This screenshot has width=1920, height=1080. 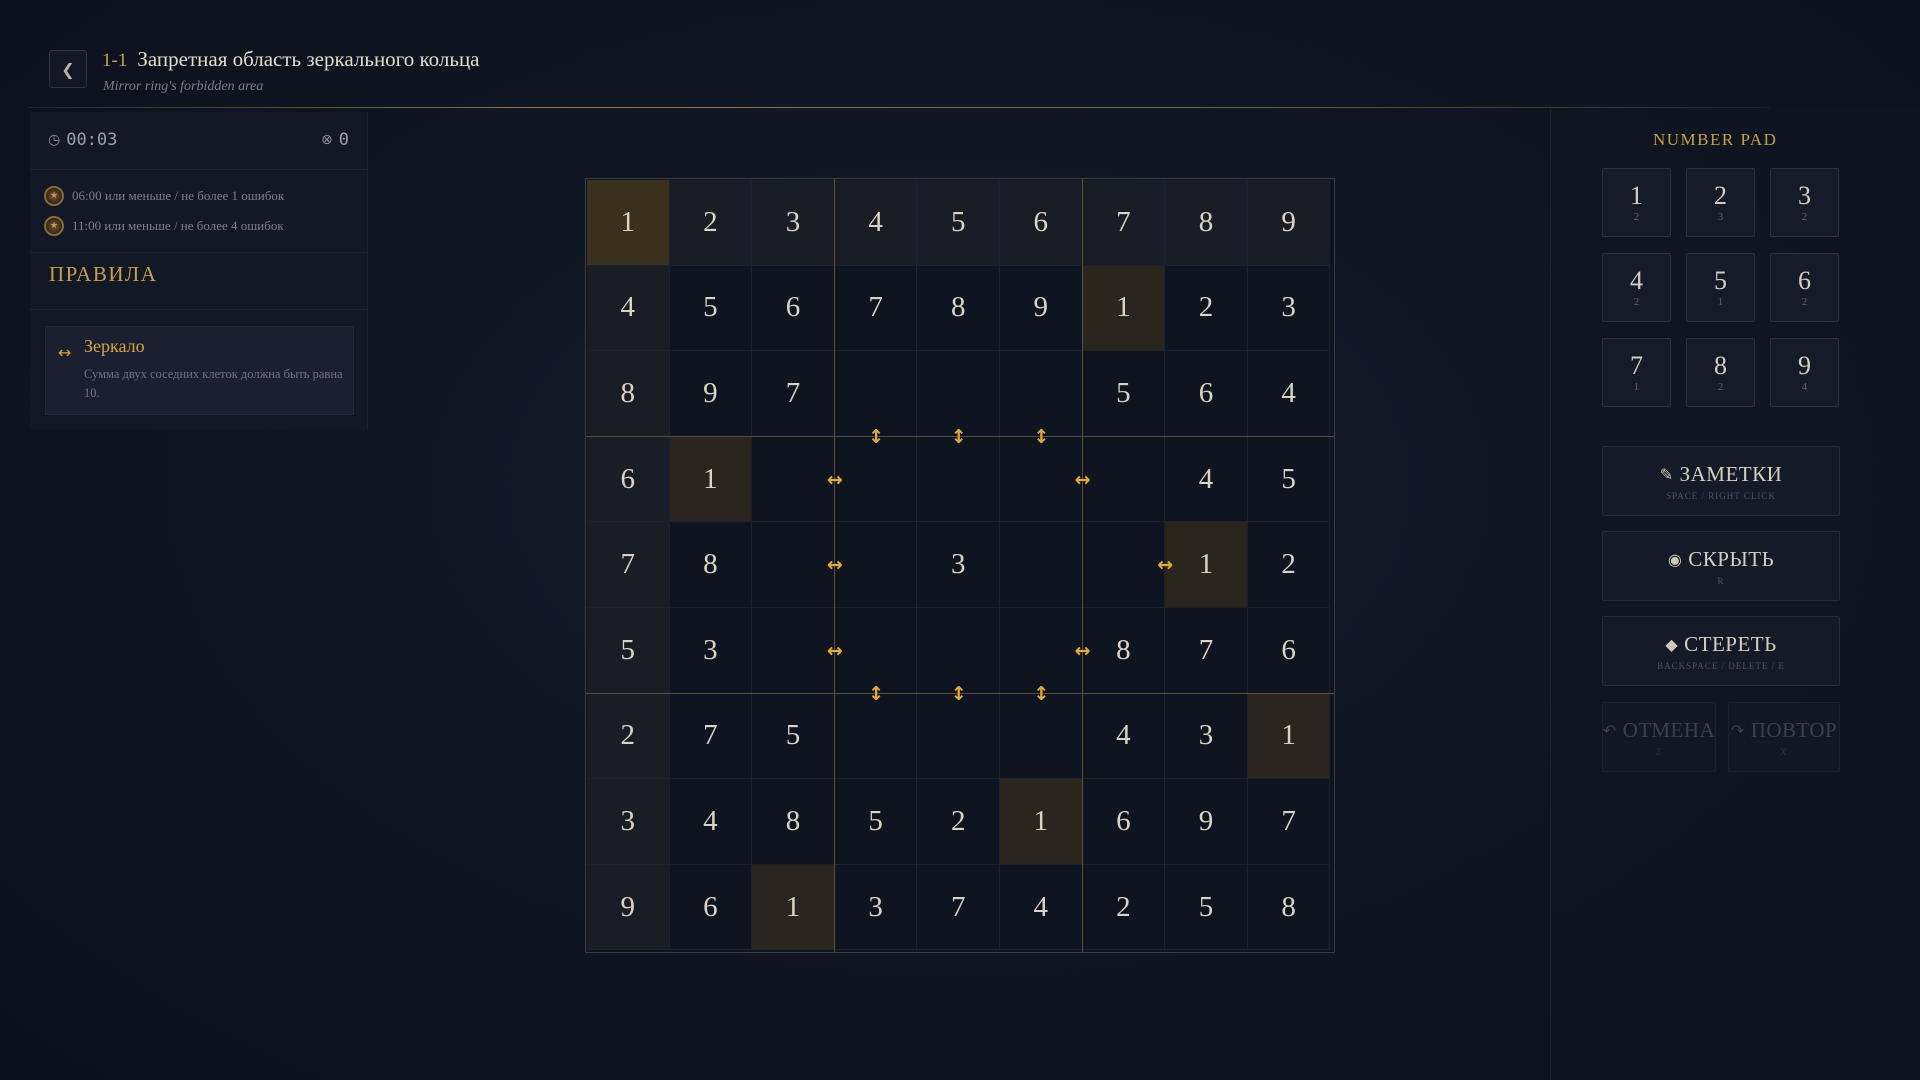 What do you see at coordinates (68, 69) in the screenshot?
I see `back-button: ❮` at bounding box center [68, 69].